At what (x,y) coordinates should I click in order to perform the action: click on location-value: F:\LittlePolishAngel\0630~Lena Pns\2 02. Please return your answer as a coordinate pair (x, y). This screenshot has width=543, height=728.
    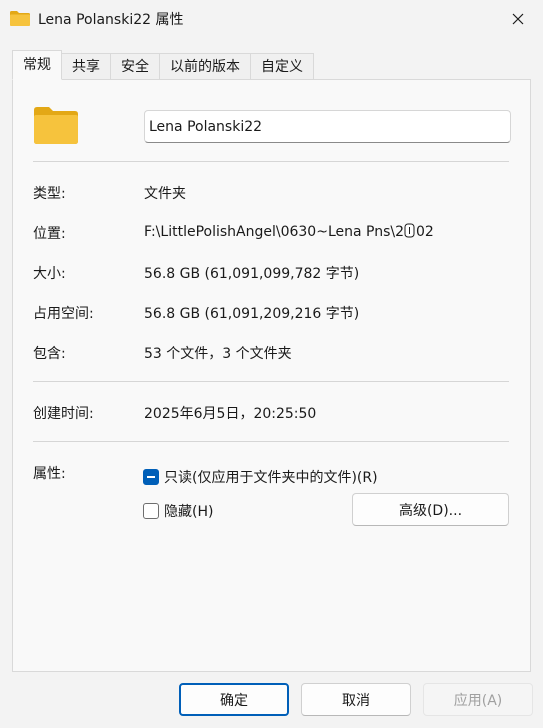
    Looking at the image, I should click on (289, 231).